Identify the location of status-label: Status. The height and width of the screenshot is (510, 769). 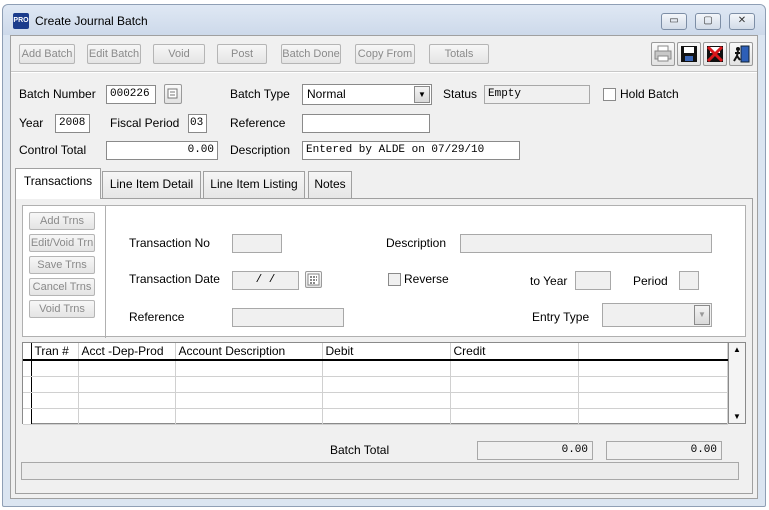
(460, 94).